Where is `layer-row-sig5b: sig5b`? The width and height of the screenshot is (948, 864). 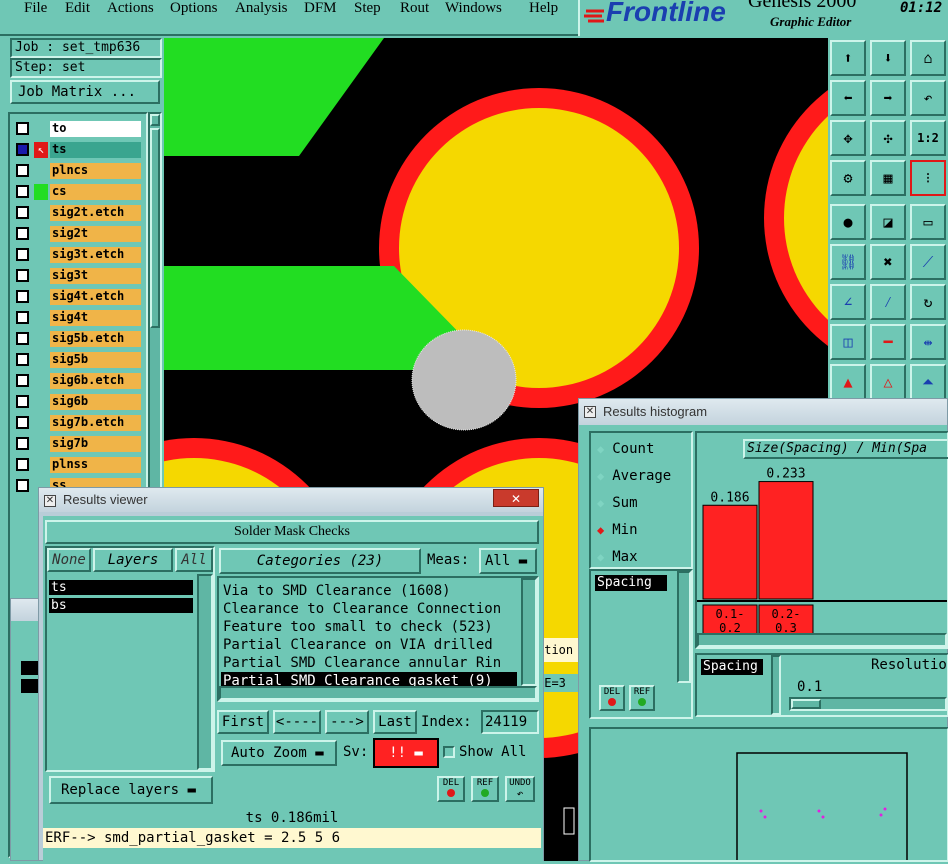 layer-row-sig5b: sig5b is located at coordinates (78, 359).